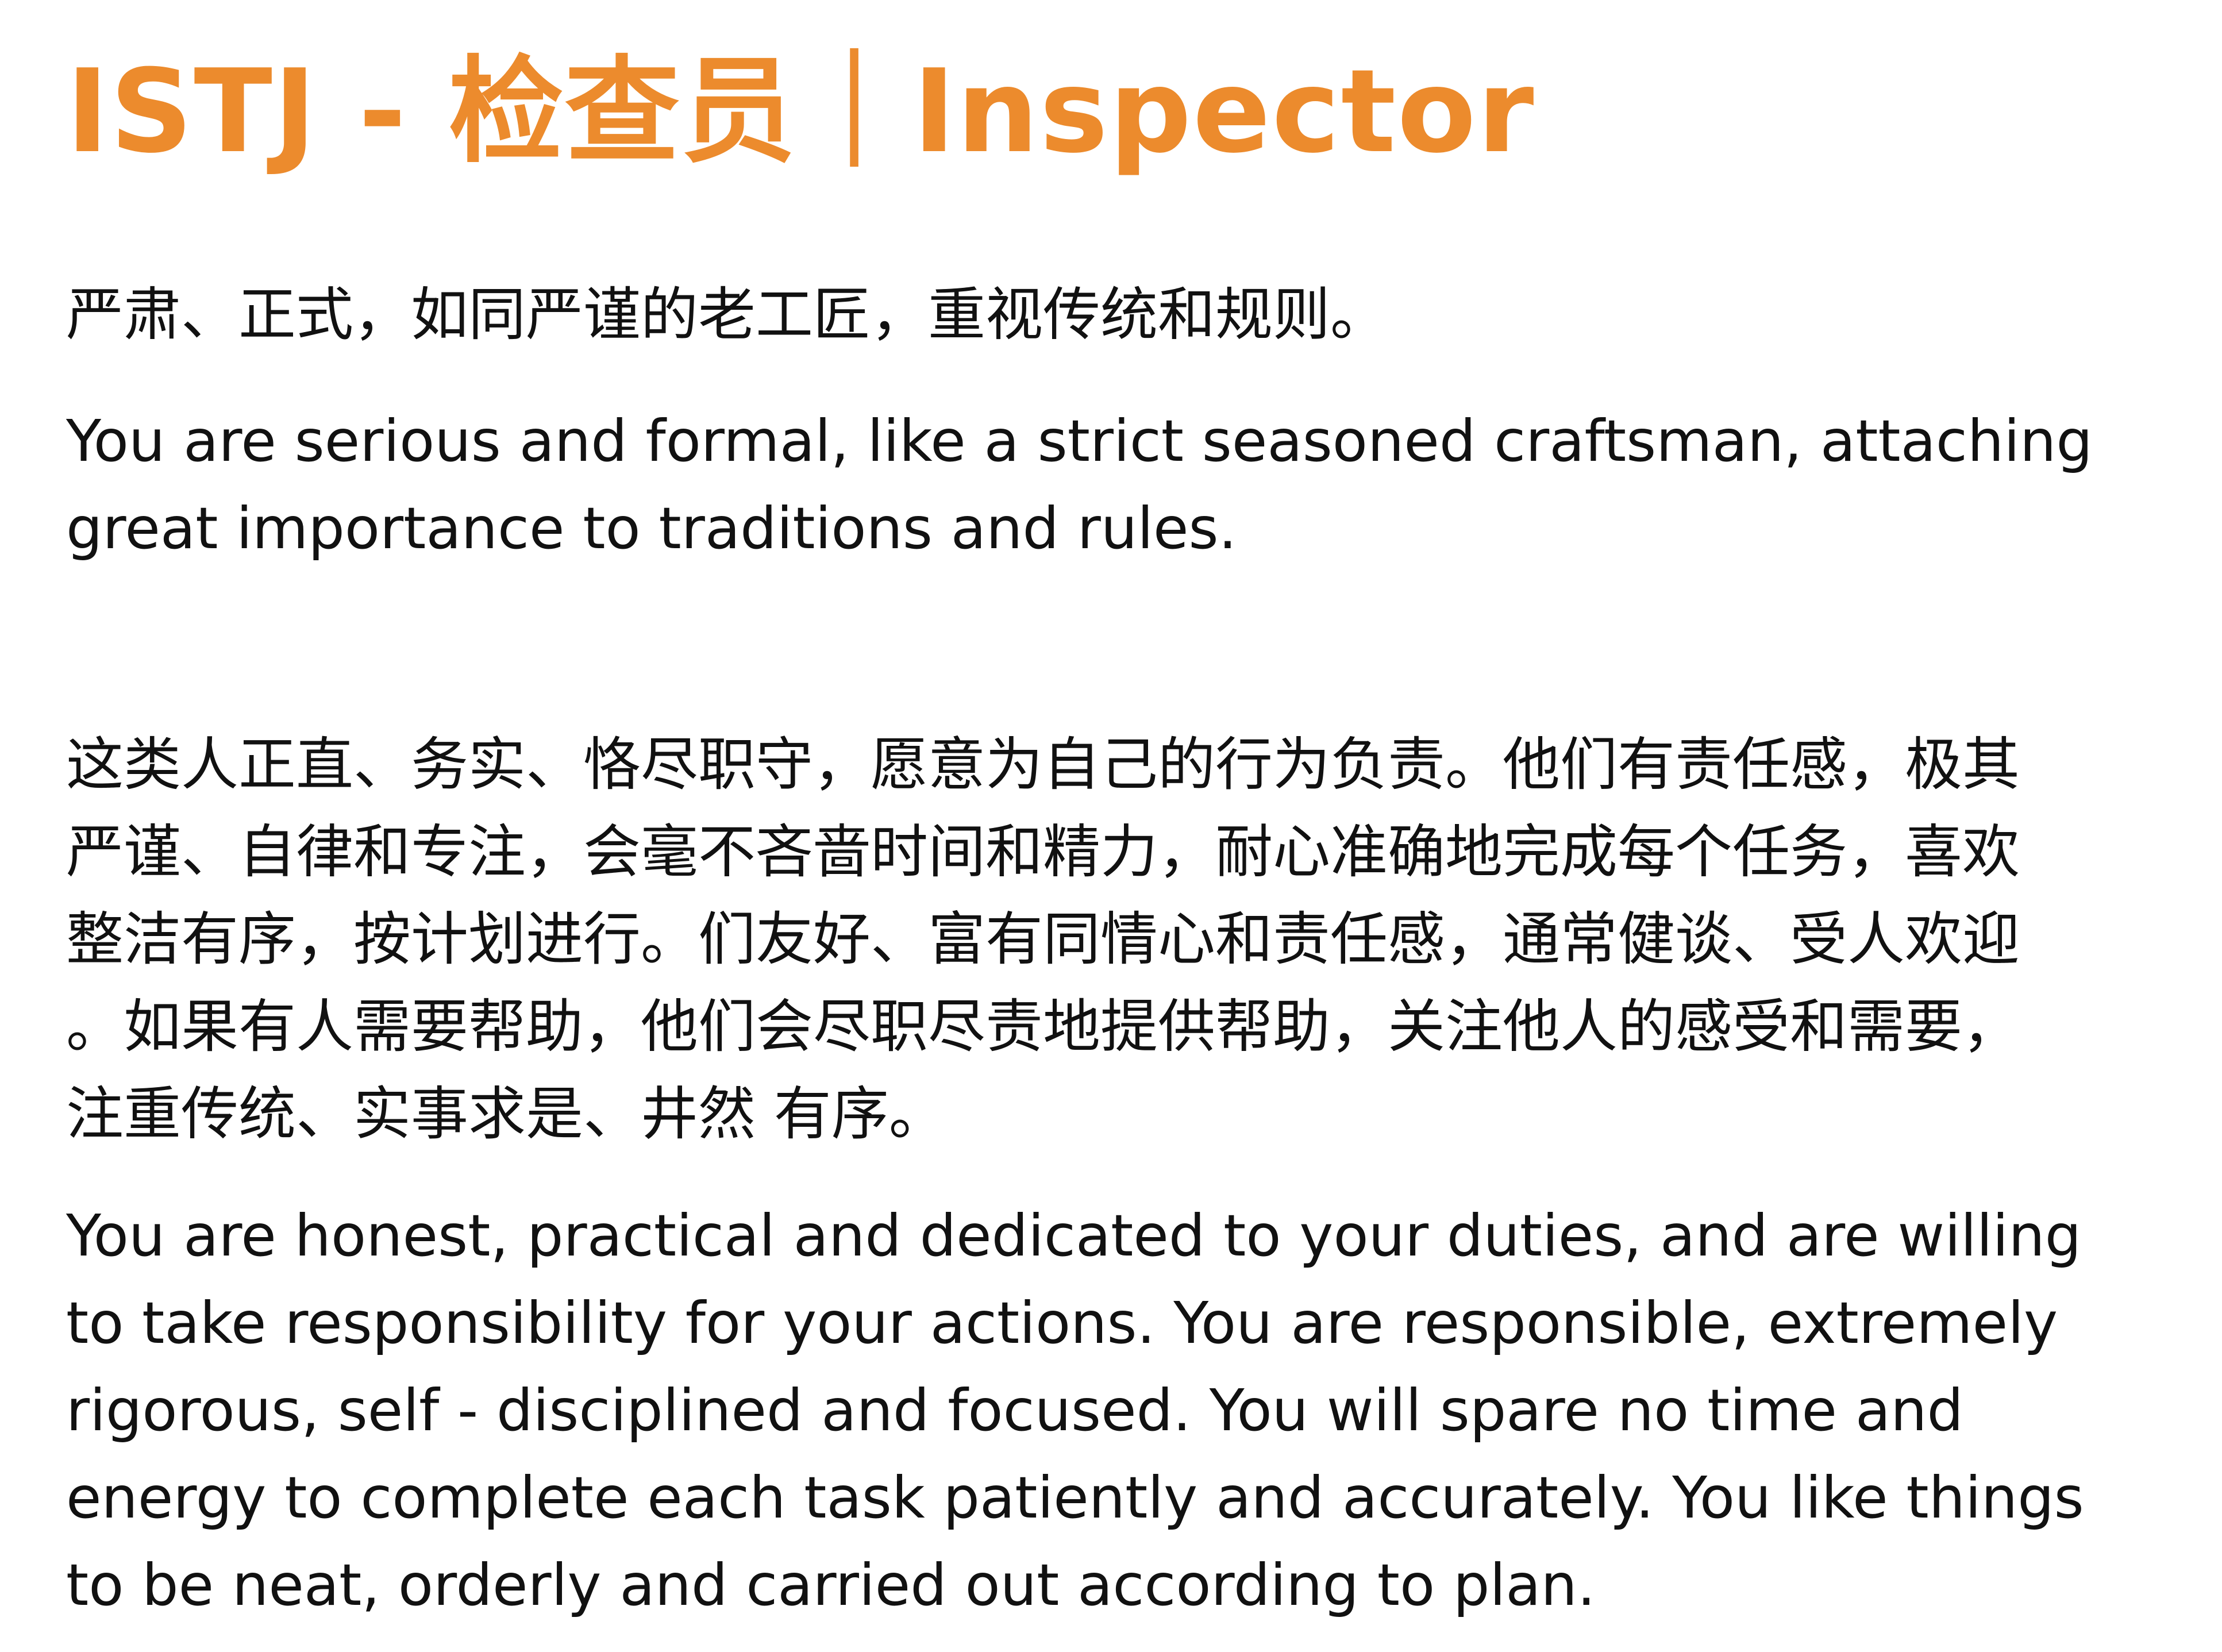  I want to click on intro-chinese: 严肃、正式，如同严谨的老工匠，重视传统和规则。, so click(1100, 315).